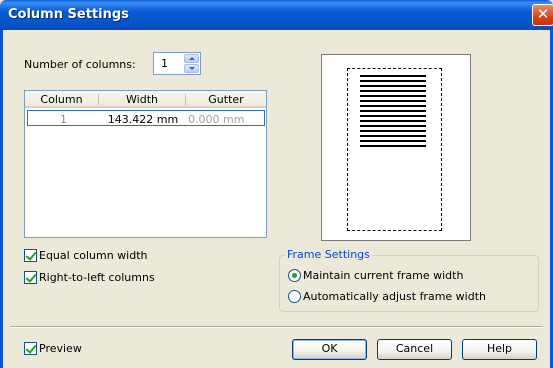  I want to click on help-button: Help, so click(499, 349).